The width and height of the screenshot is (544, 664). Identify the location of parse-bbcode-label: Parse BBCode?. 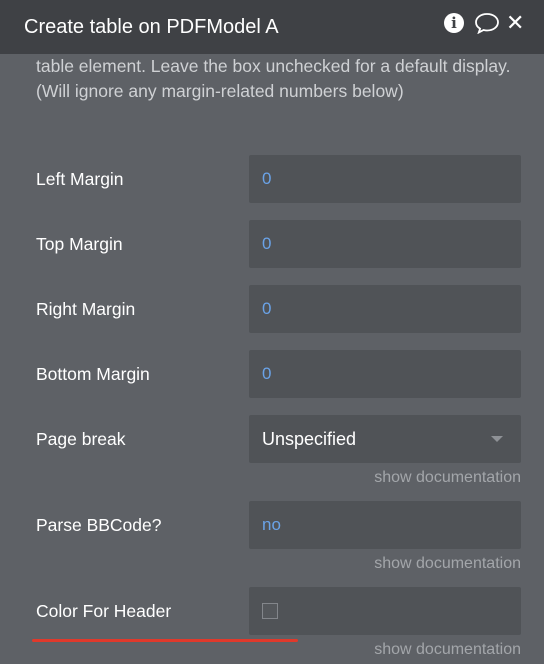
(99, 525).